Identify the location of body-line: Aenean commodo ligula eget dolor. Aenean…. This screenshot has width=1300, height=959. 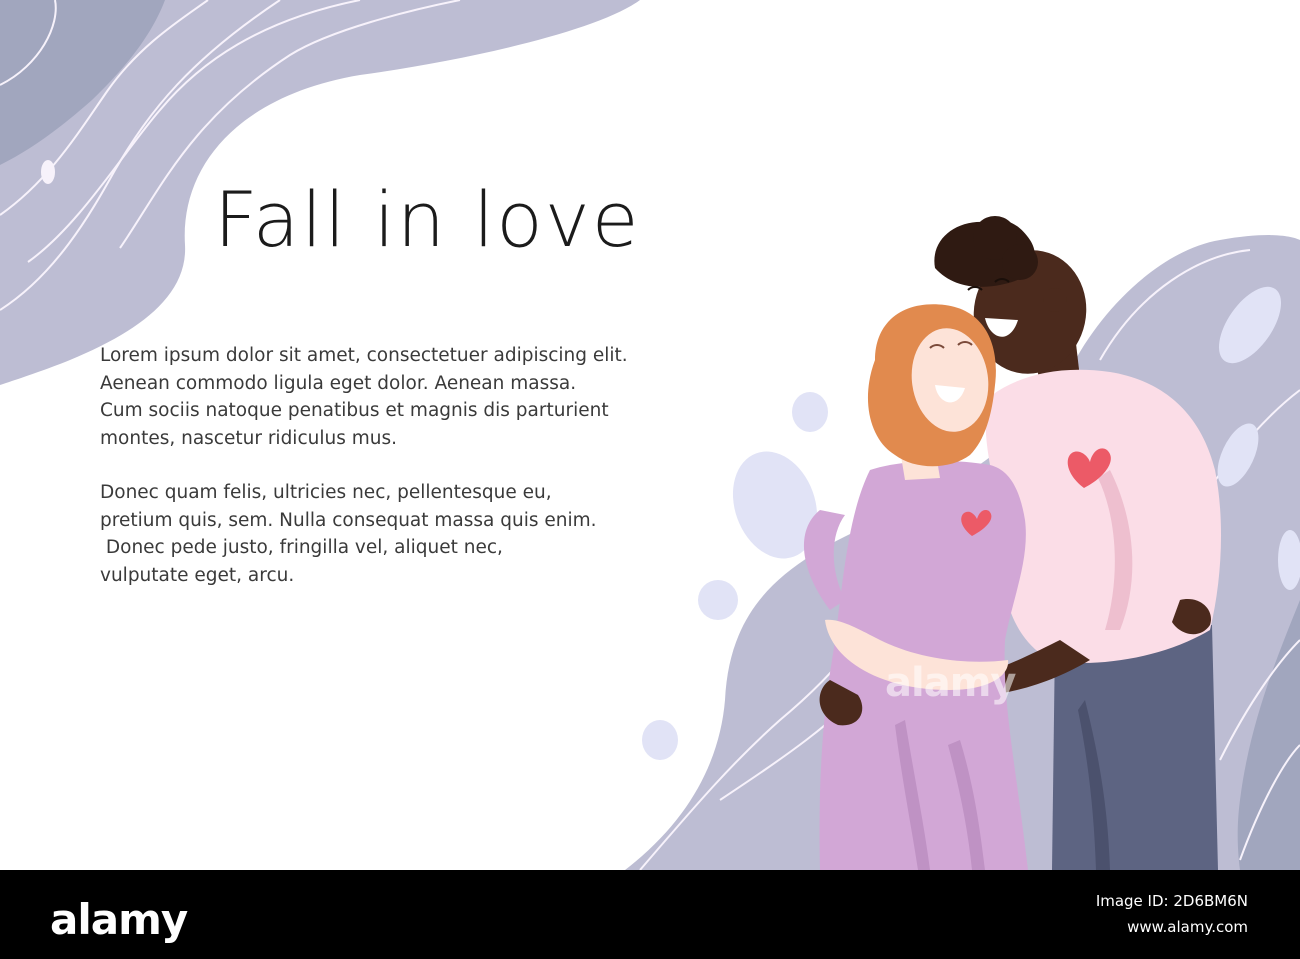
(338, 383).